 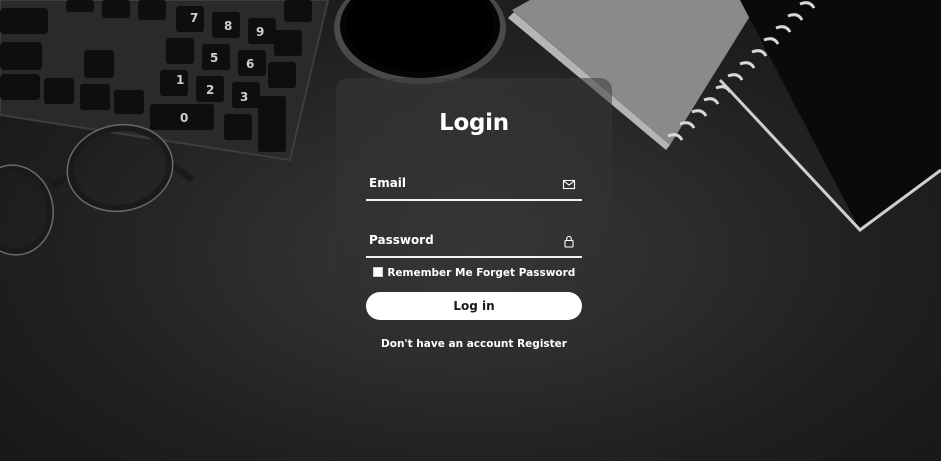 I want to click on svg-text: 9, so click(x=260, y=32).